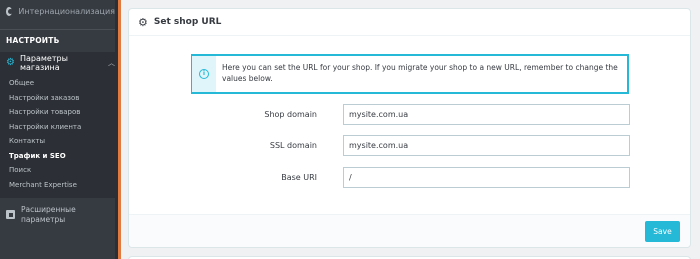  What do you see at coordinates (33, 40) in the screenshot?
I see `sidebar-section-title: НАСТРОИТЬ` at bounding box center [33, 40].